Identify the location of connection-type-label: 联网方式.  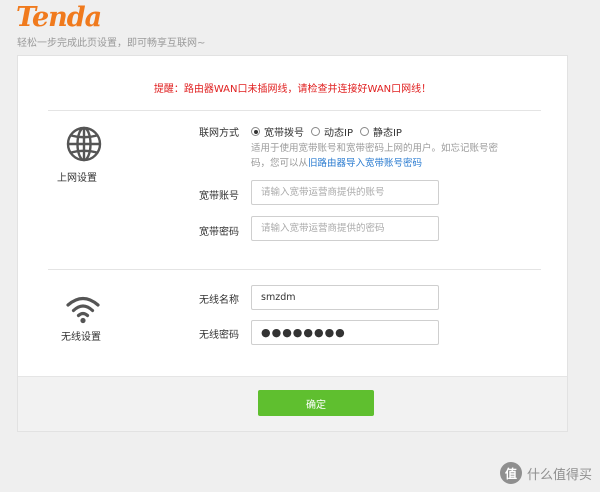
(219, 133).